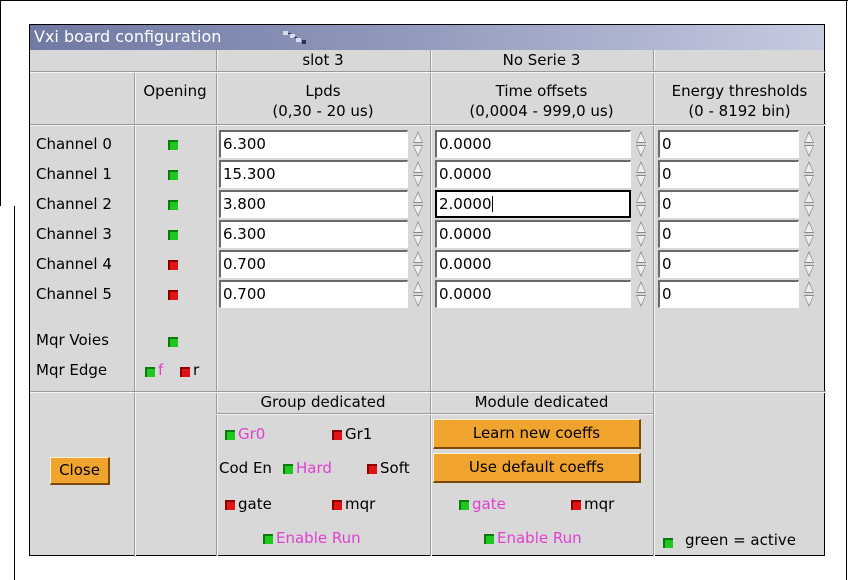 This screenshot has width=848, height=580. What do you see at coordinates (74, 294) in the screenshot?
I see `channel-label: Channel 5` at bounding box center [74, 294].